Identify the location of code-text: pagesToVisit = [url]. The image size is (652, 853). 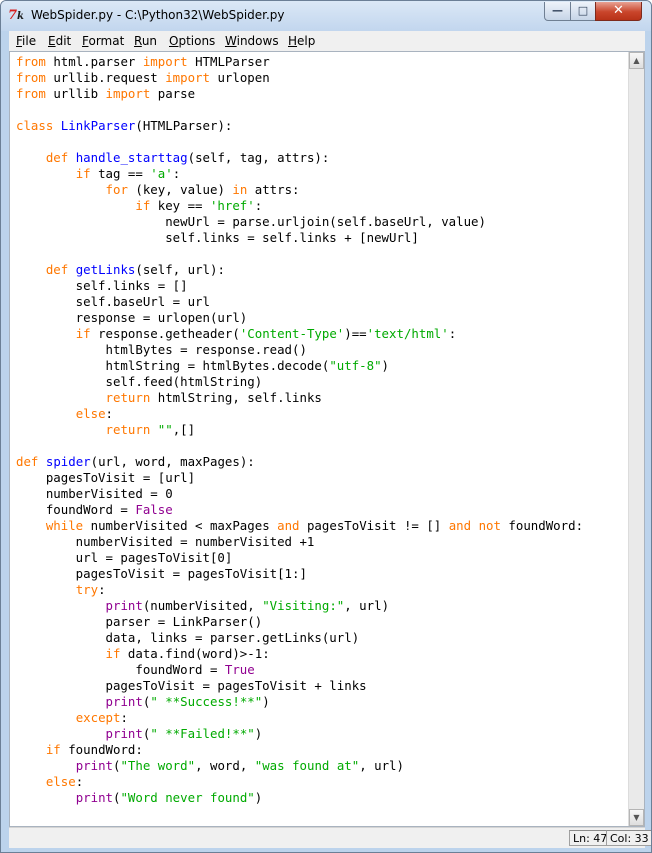
(106, 477).